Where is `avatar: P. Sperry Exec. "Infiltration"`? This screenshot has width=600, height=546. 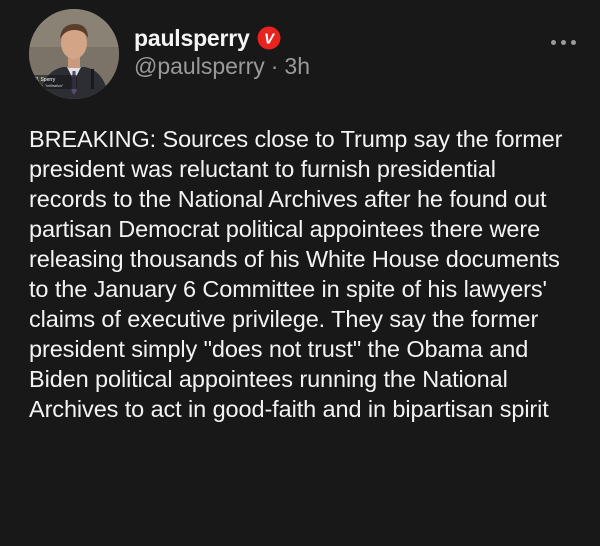
avatar: P. Sperry Exec. "Infiltration" is located at coordinates (74, 54).